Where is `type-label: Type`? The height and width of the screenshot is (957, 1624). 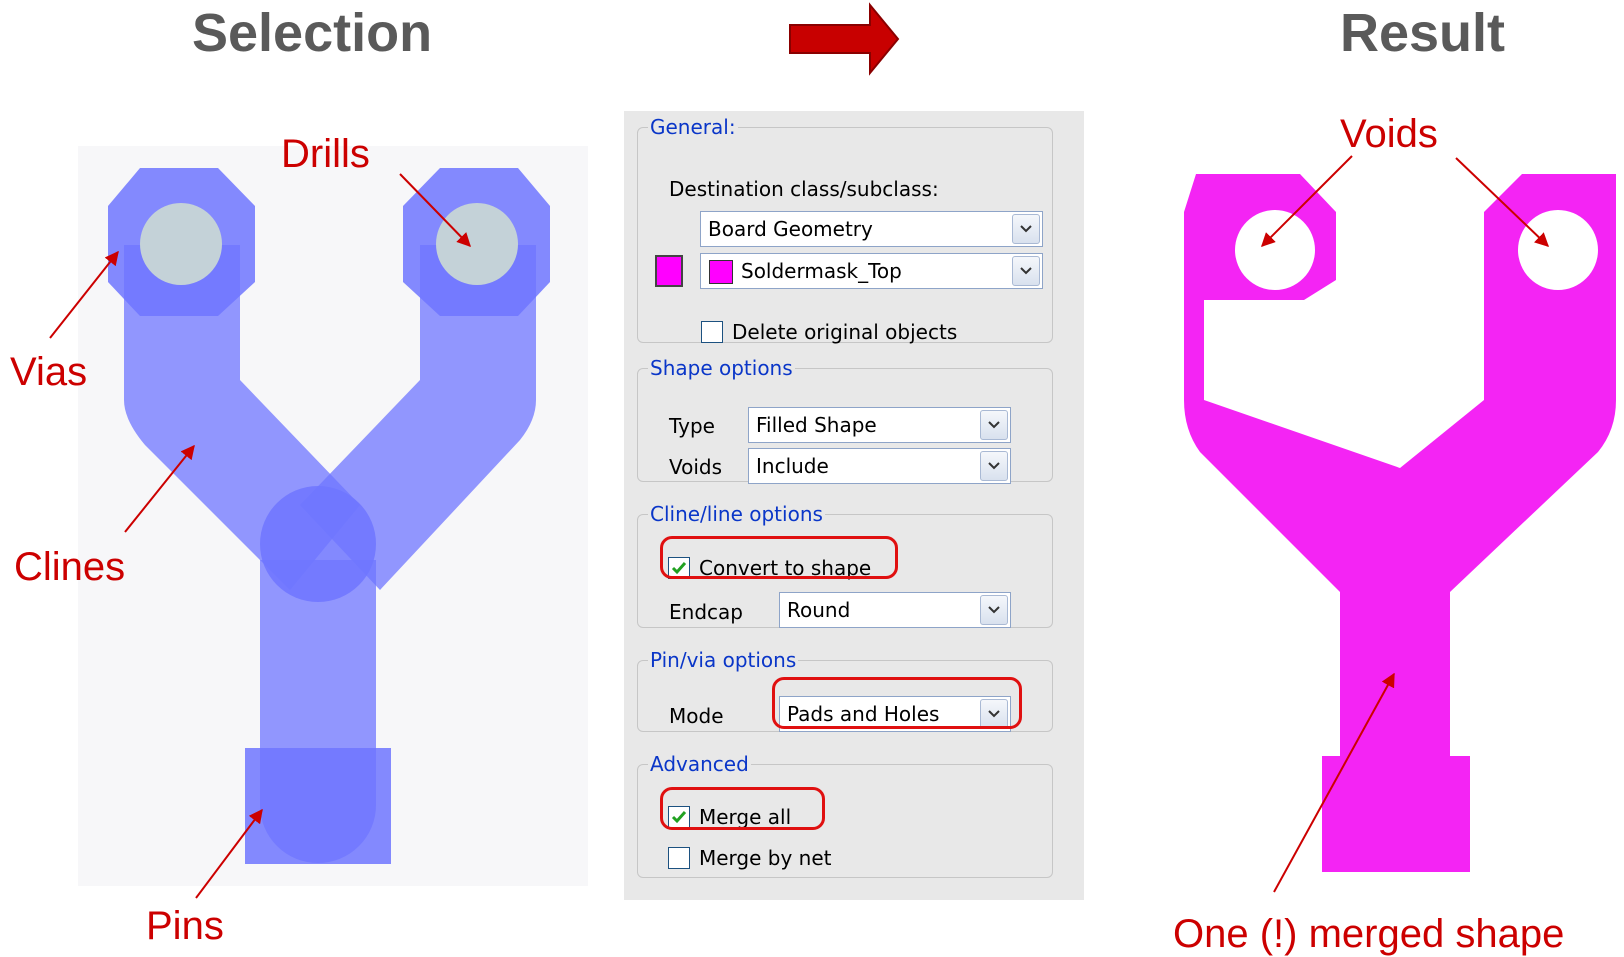
type-label: Type is located at coordinates (692, 426).